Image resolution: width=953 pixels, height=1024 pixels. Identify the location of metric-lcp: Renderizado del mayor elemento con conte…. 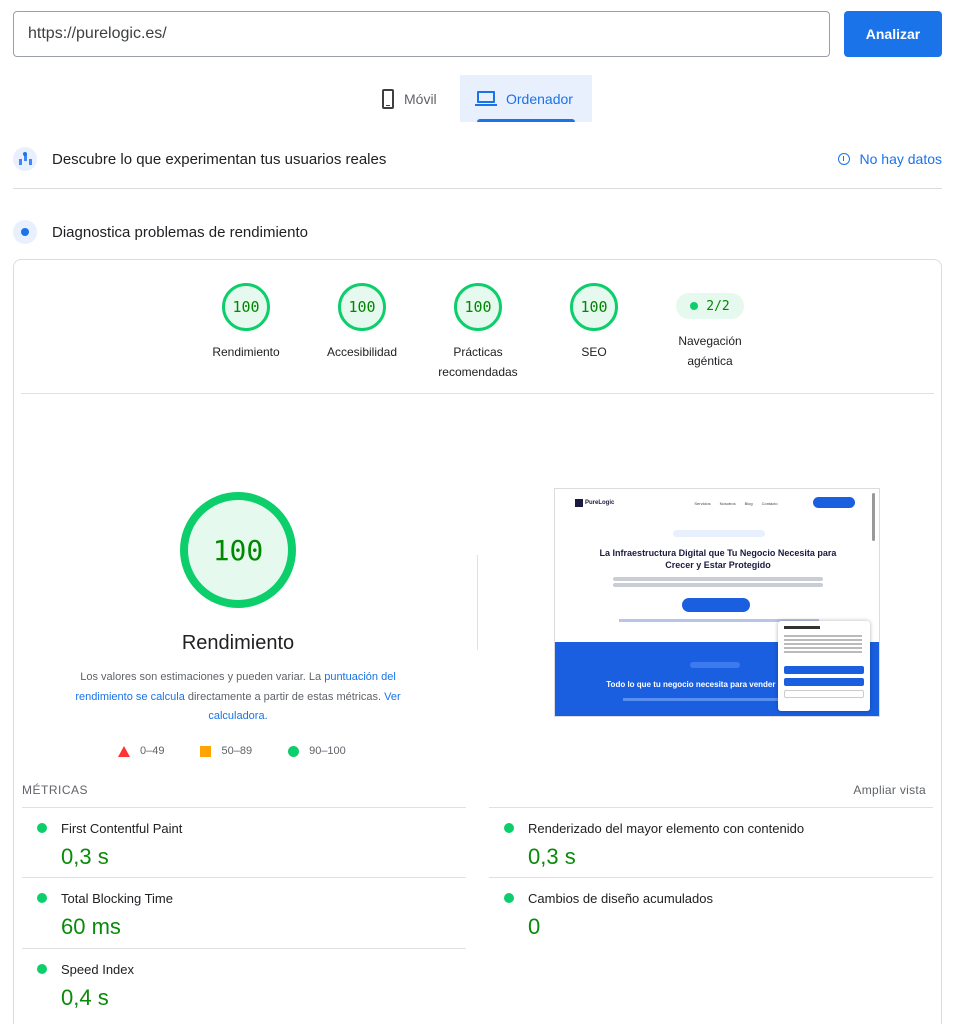
(711, 842).